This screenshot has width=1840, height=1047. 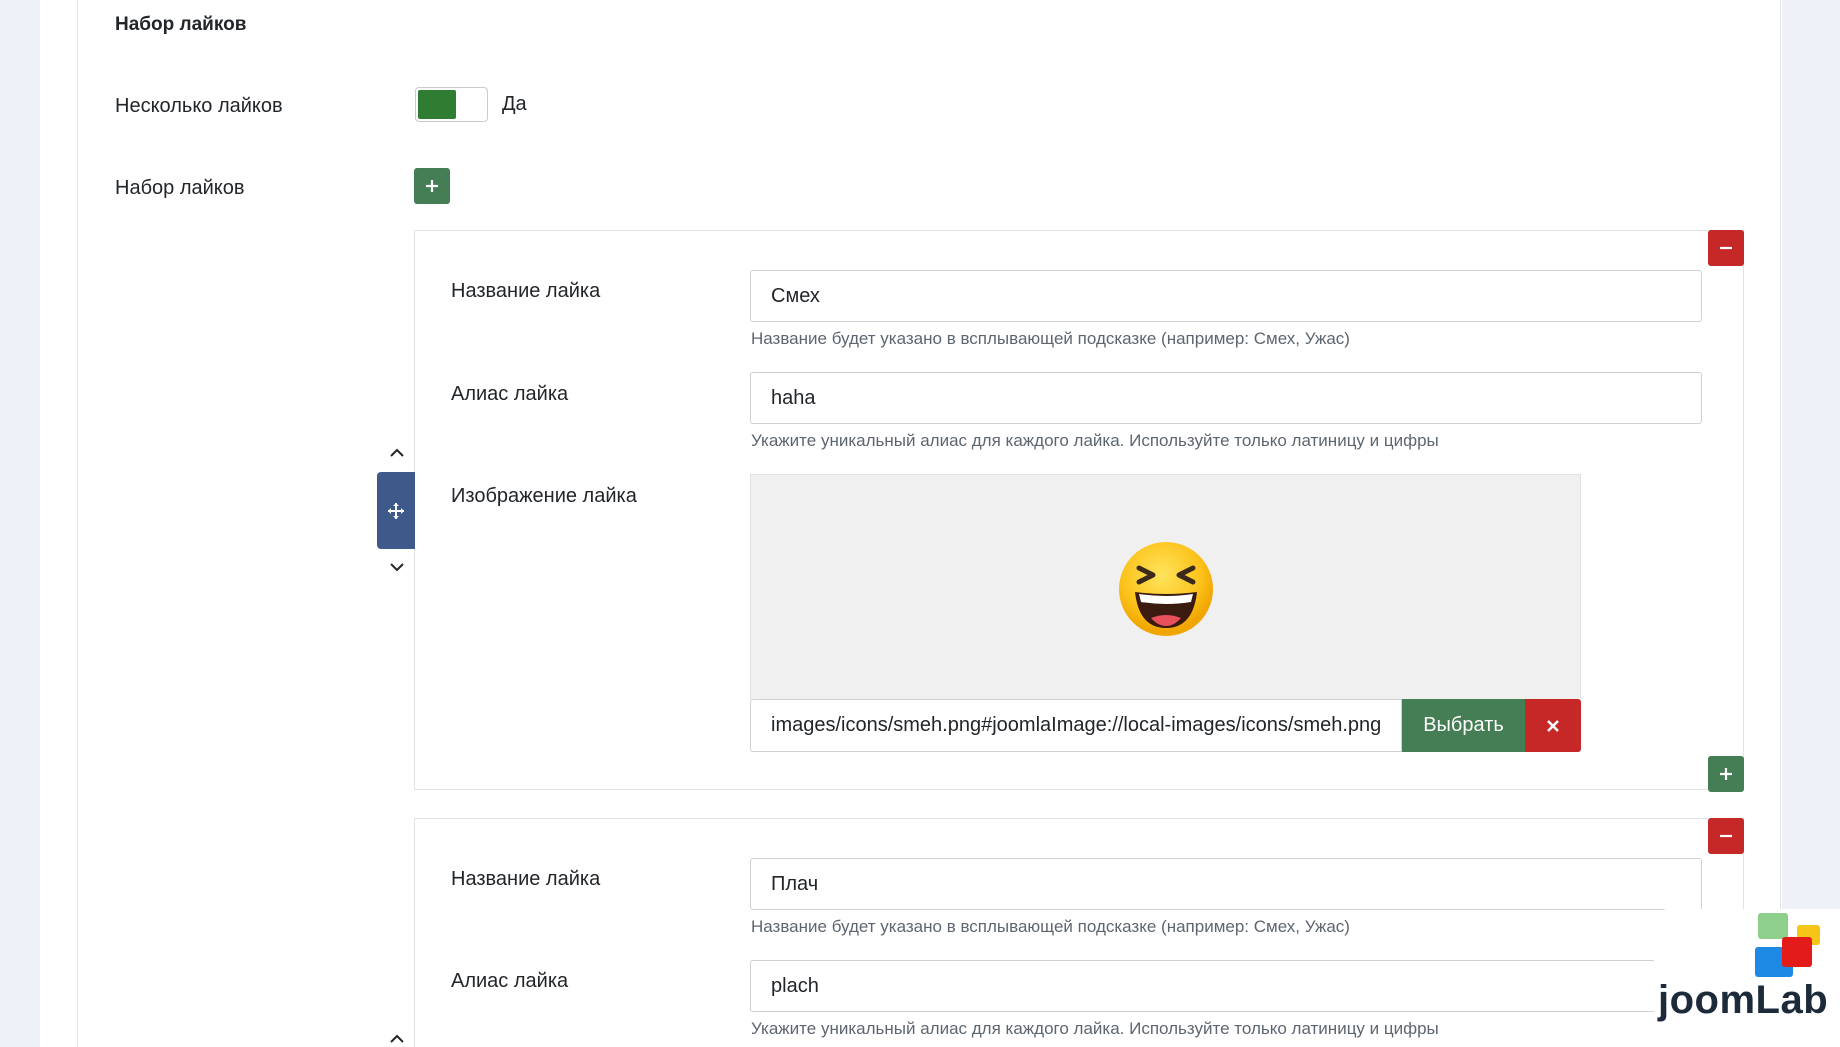 I want to click on remove-row-2-button, so click(x=1726, y=836).